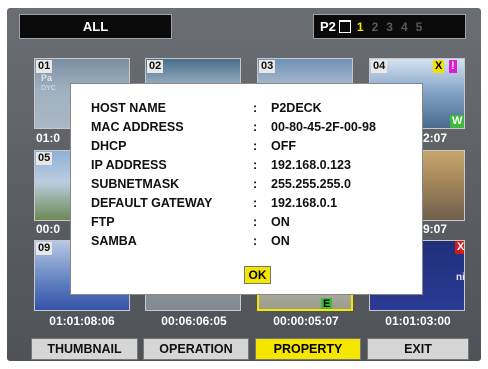 The image size is (488, 369). I want to click on tag-x: X, so click(439, 66).